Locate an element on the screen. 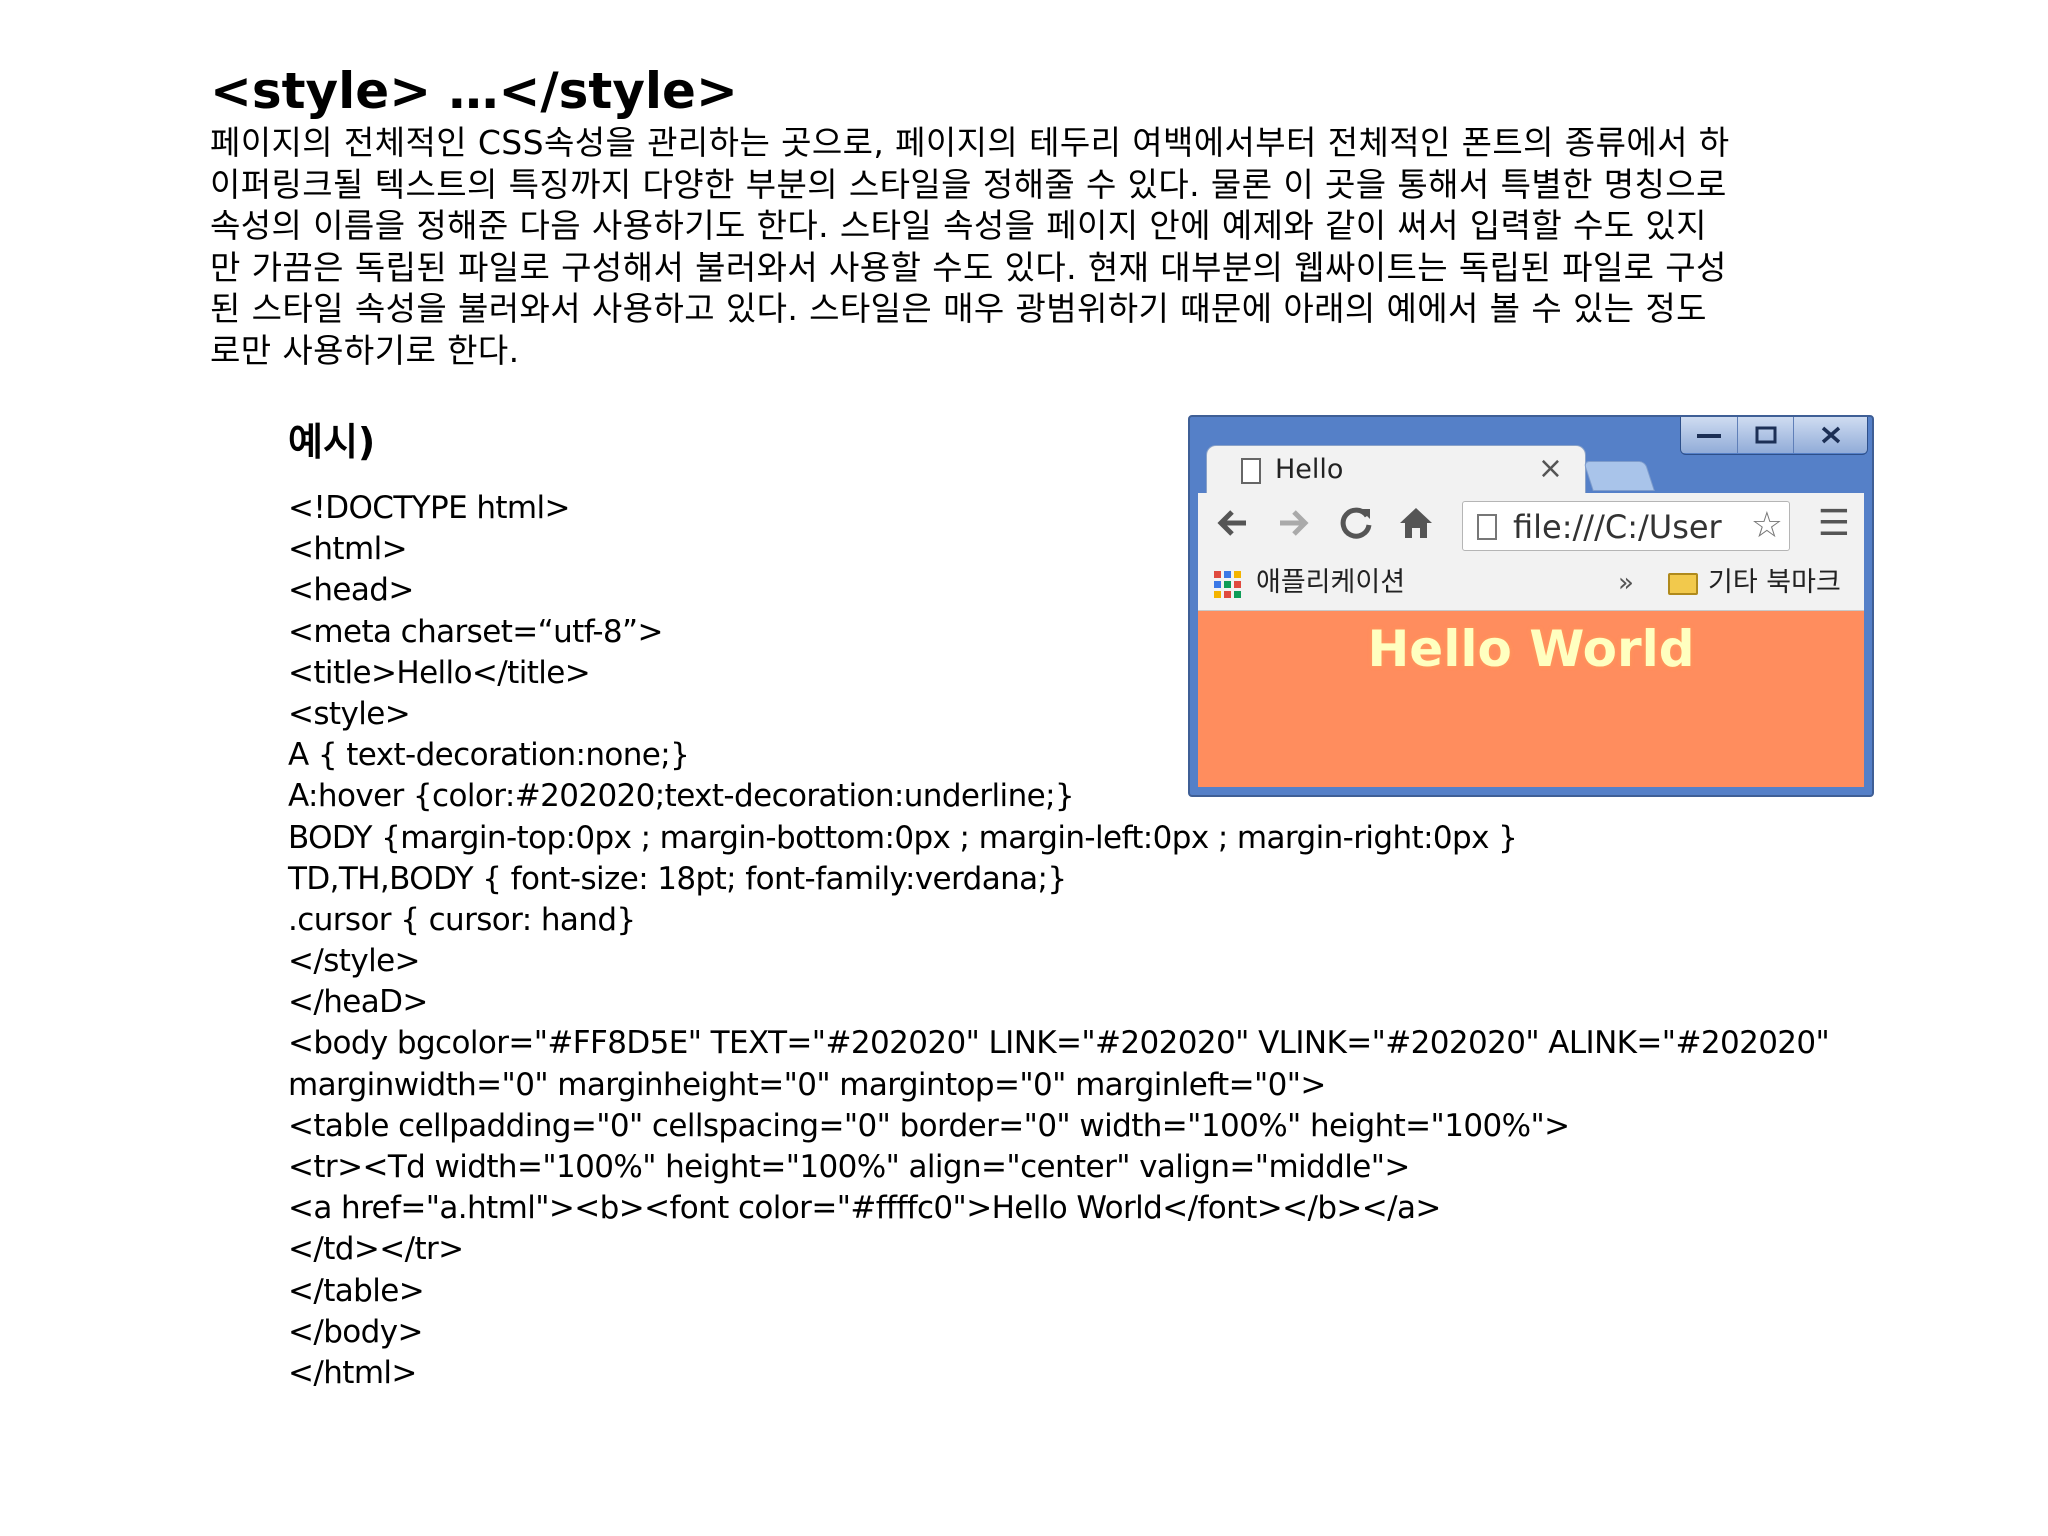  browser-toolbar: file:///C:/User ☆ ☰ is located at coordinates (1531, 525).